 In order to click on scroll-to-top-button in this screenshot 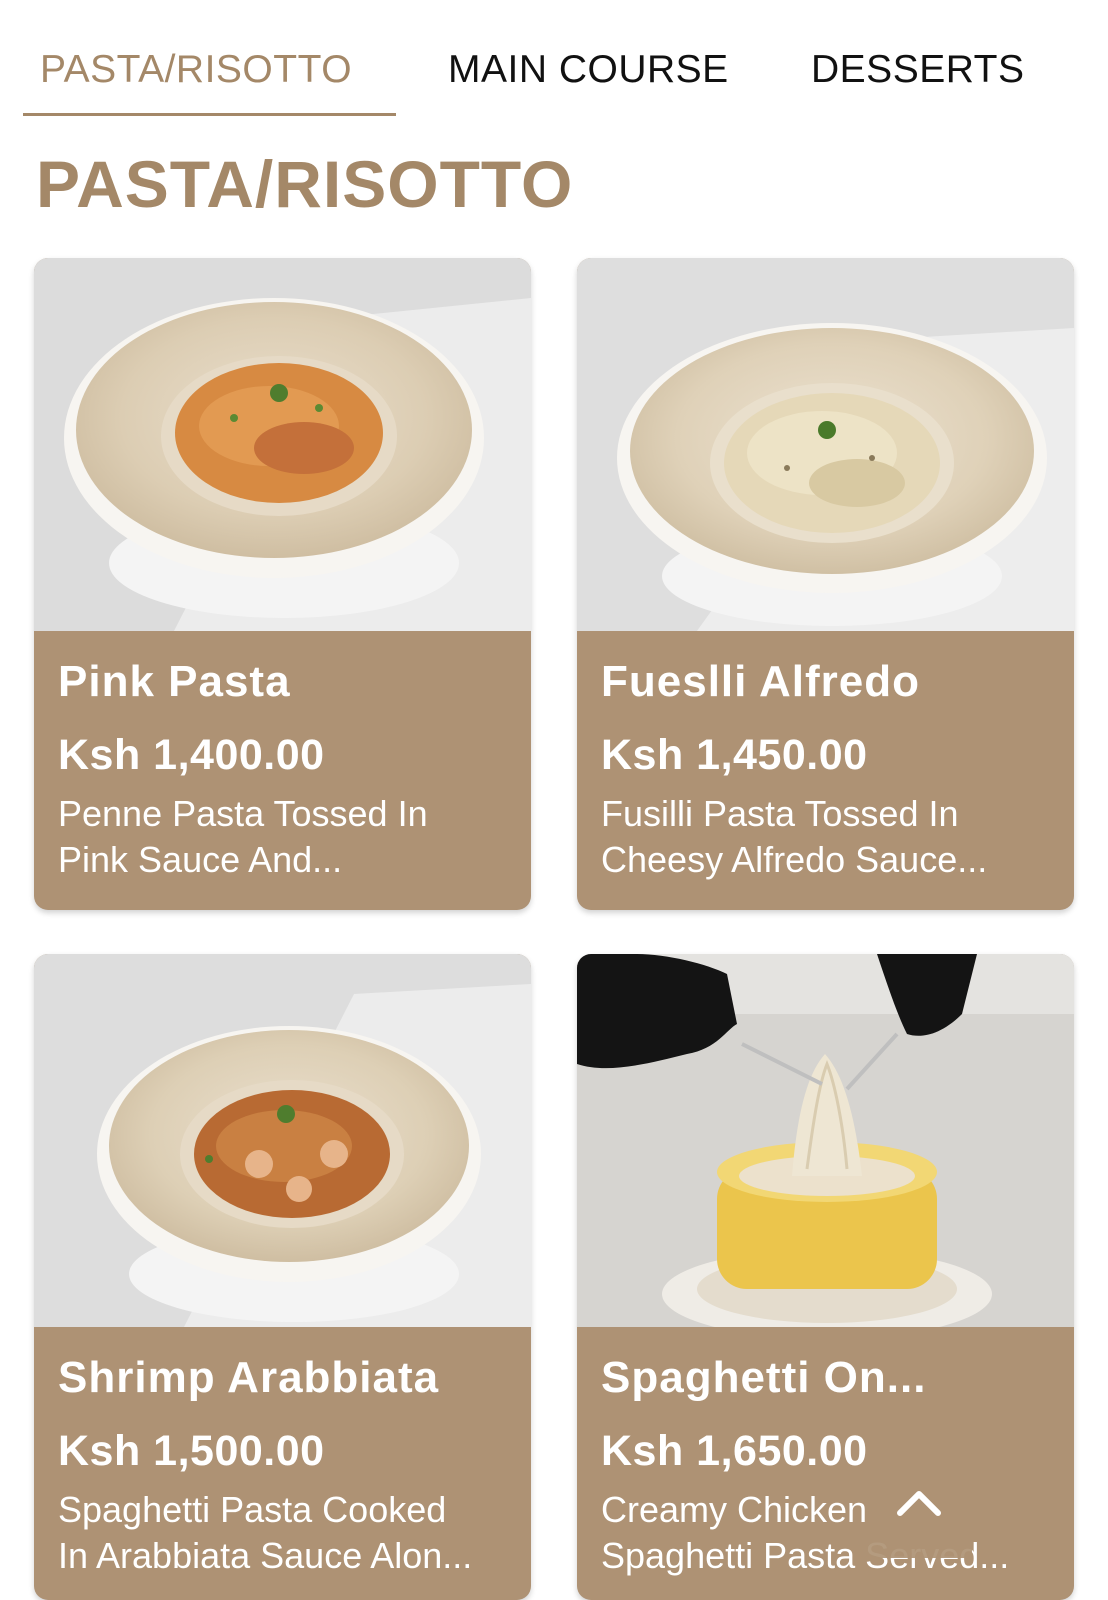, I will do `click(918, 1504)`.